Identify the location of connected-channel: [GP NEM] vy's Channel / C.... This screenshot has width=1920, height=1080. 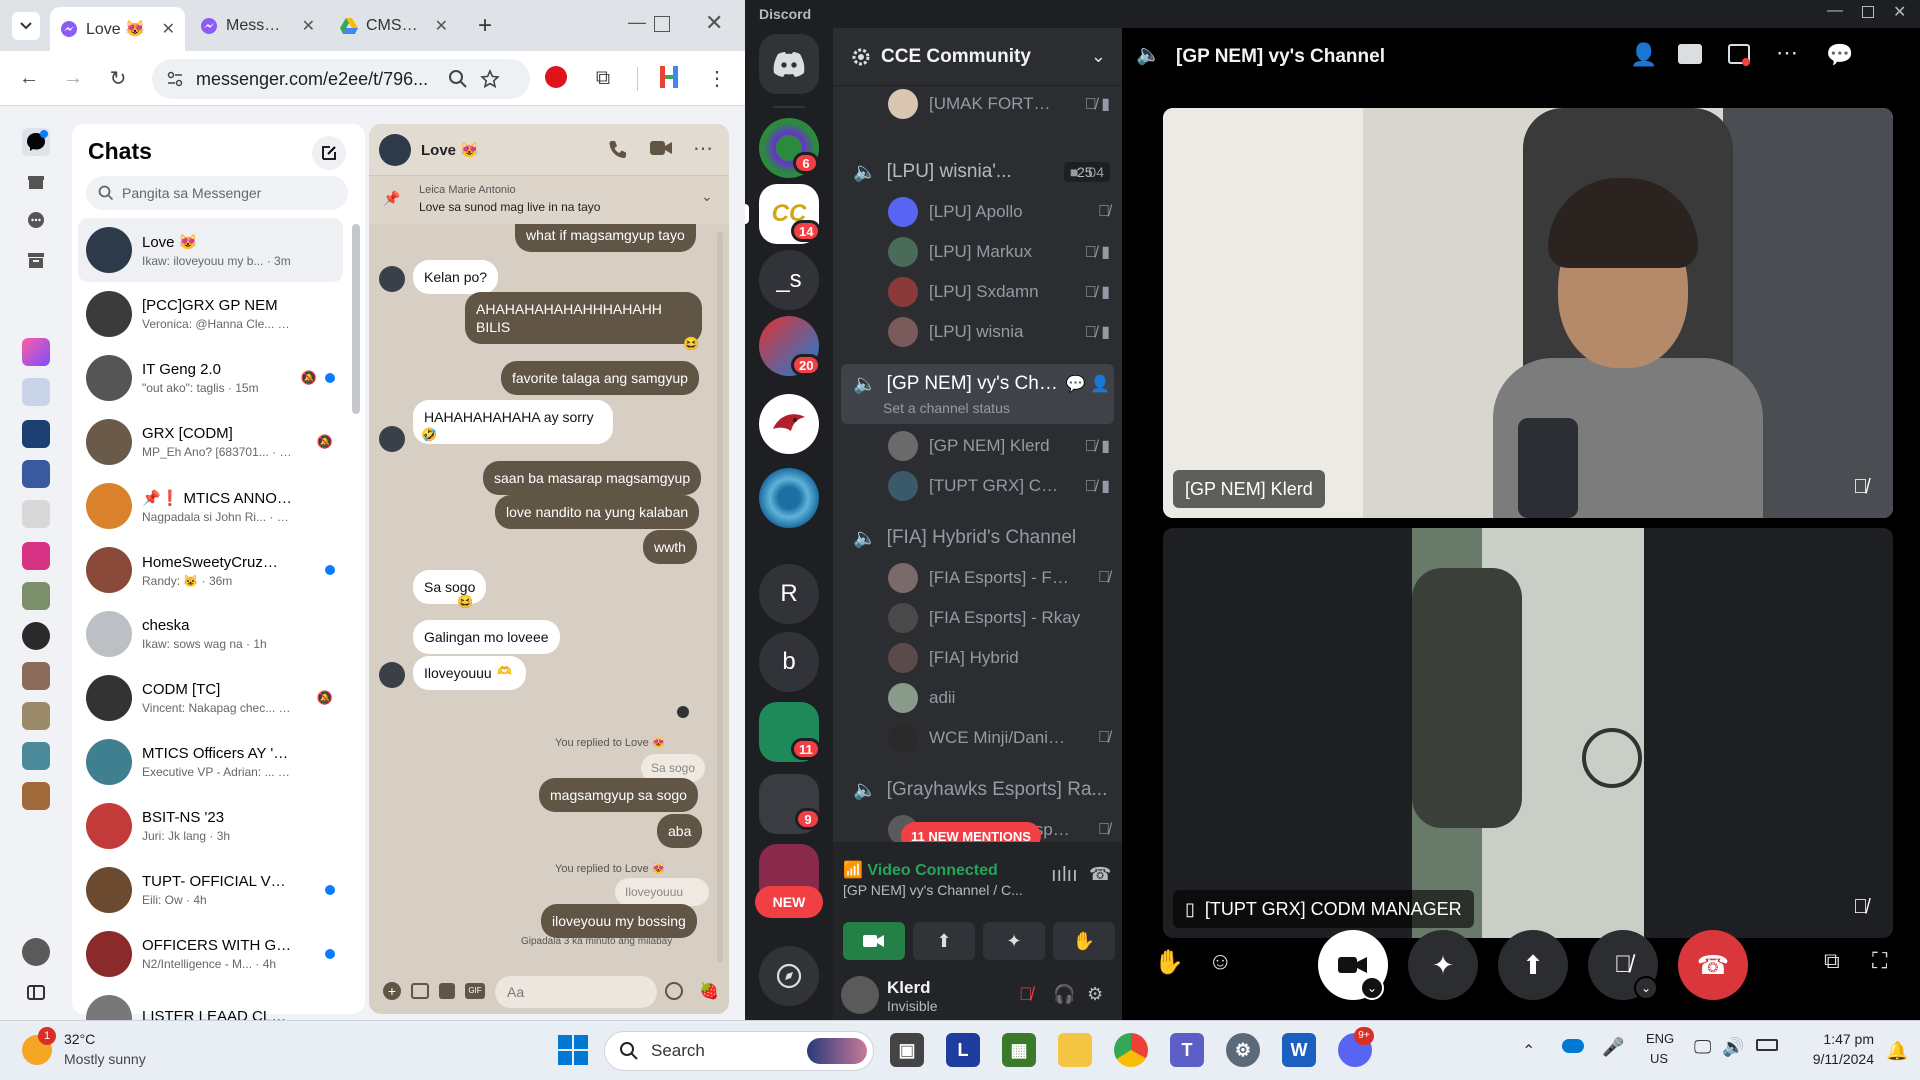
(933, 890).